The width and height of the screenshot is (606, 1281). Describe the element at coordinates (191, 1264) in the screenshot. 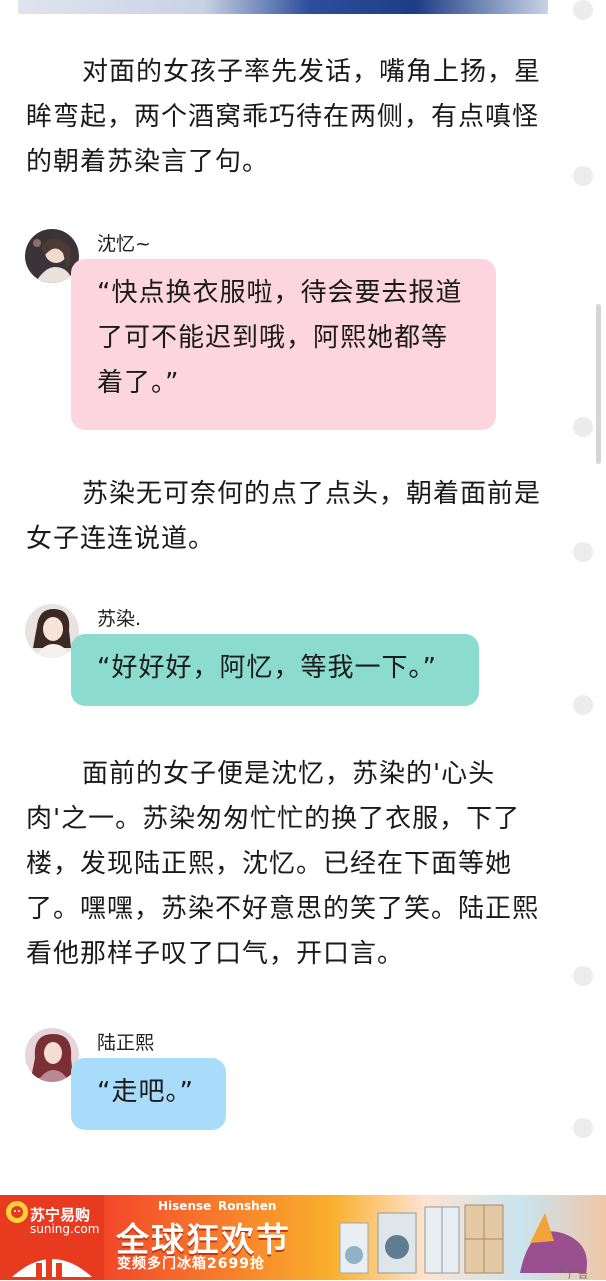

I see `ad-subline: 变频多门冰箱2699抢` at that location.